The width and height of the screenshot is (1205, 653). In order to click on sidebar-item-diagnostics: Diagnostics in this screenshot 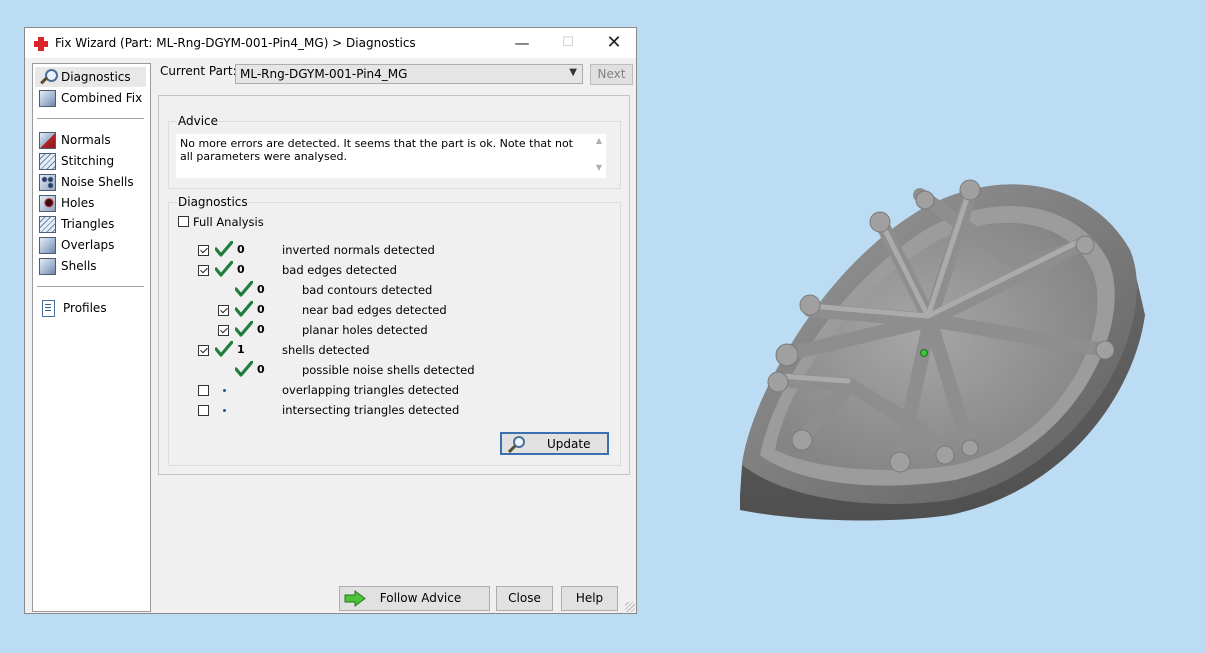, I will do `click(90, 77)`.